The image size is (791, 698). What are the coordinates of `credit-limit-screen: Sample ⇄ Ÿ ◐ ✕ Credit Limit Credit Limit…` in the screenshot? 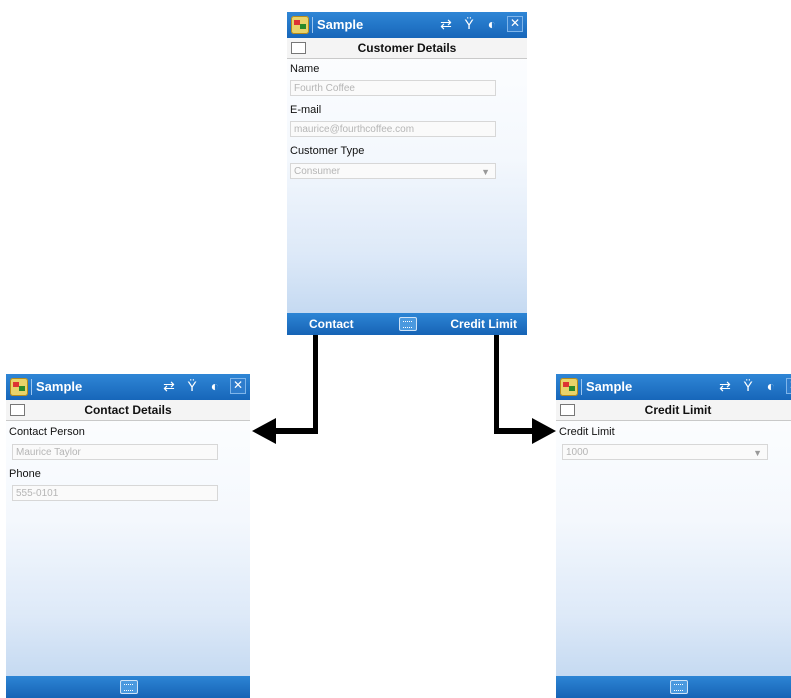 It's located at (673, 536).